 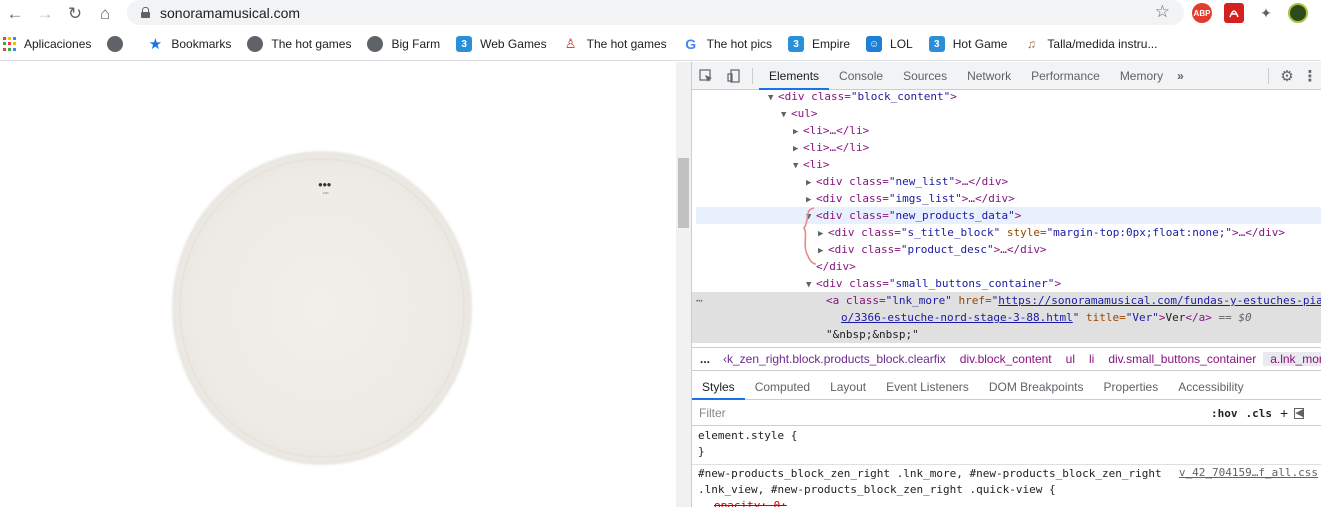 I want to click on inspect-element-icon, so click(x=706, y=76).